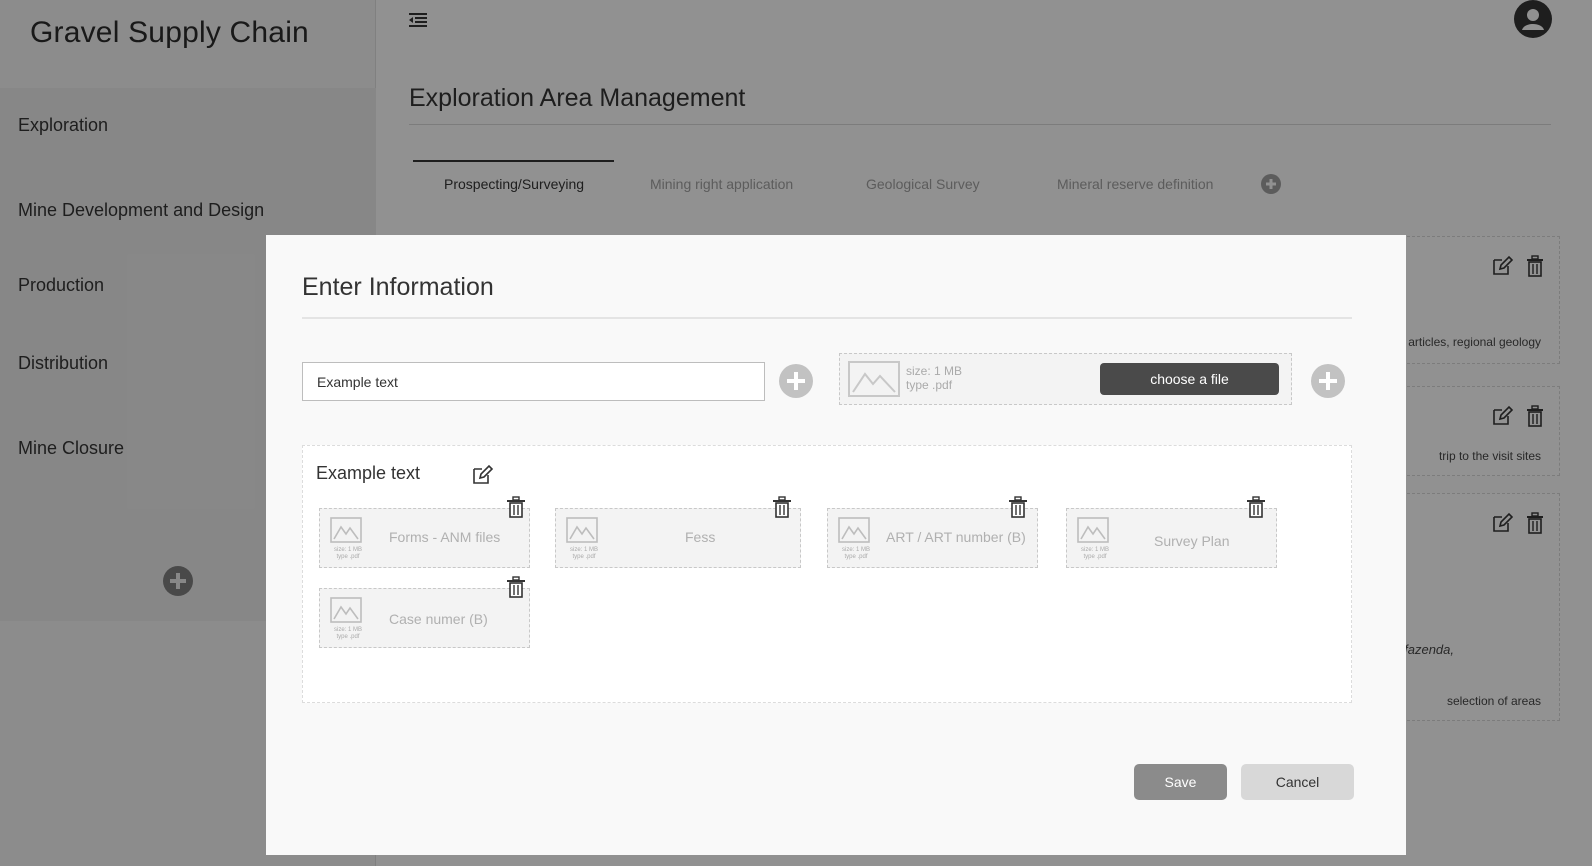 The image size is (1592, 866). Describe the element at coordinates (796, 383) in the screenshot. I see `add-field-icon` at that location.